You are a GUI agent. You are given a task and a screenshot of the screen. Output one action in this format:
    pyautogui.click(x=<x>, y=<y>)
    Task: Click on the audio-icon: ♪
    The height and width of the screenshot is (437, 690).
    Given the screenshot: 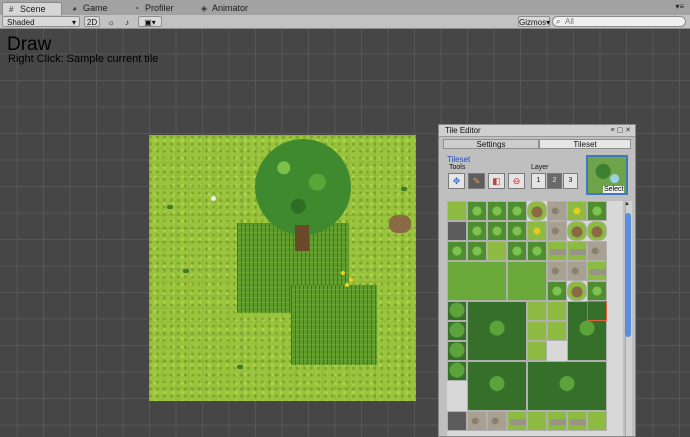 What is the action you would take?
    pyautogui.click(x=127, y=21)
    